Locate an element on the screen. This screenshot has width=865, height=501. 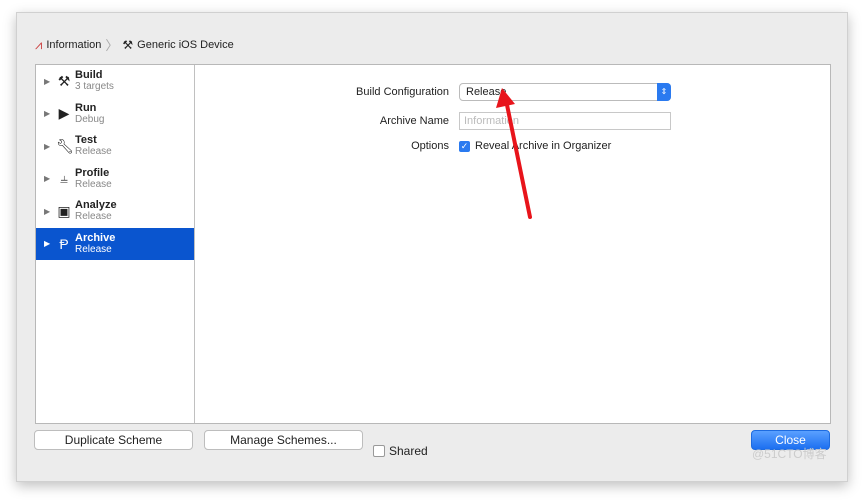
checkbox-box is located at coordinates (379, 451).